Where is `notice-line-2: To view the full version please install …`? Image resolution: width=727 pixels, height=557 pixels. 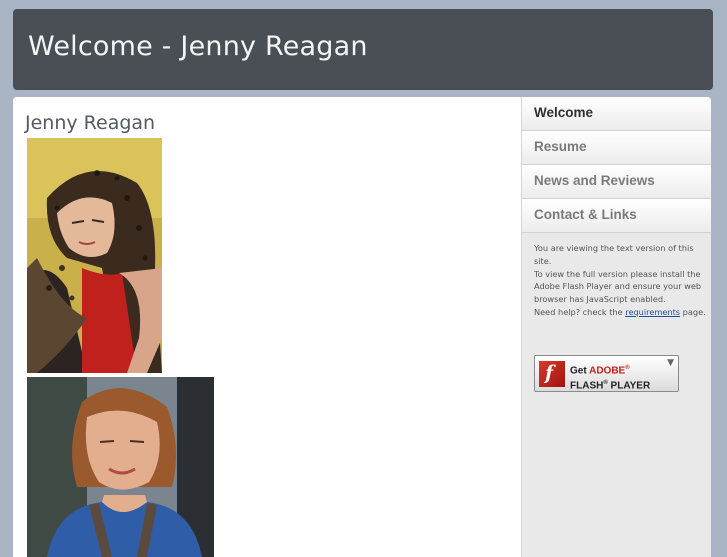
notice-line-2: To view the full version please install … is located at coordinates (618, 286).